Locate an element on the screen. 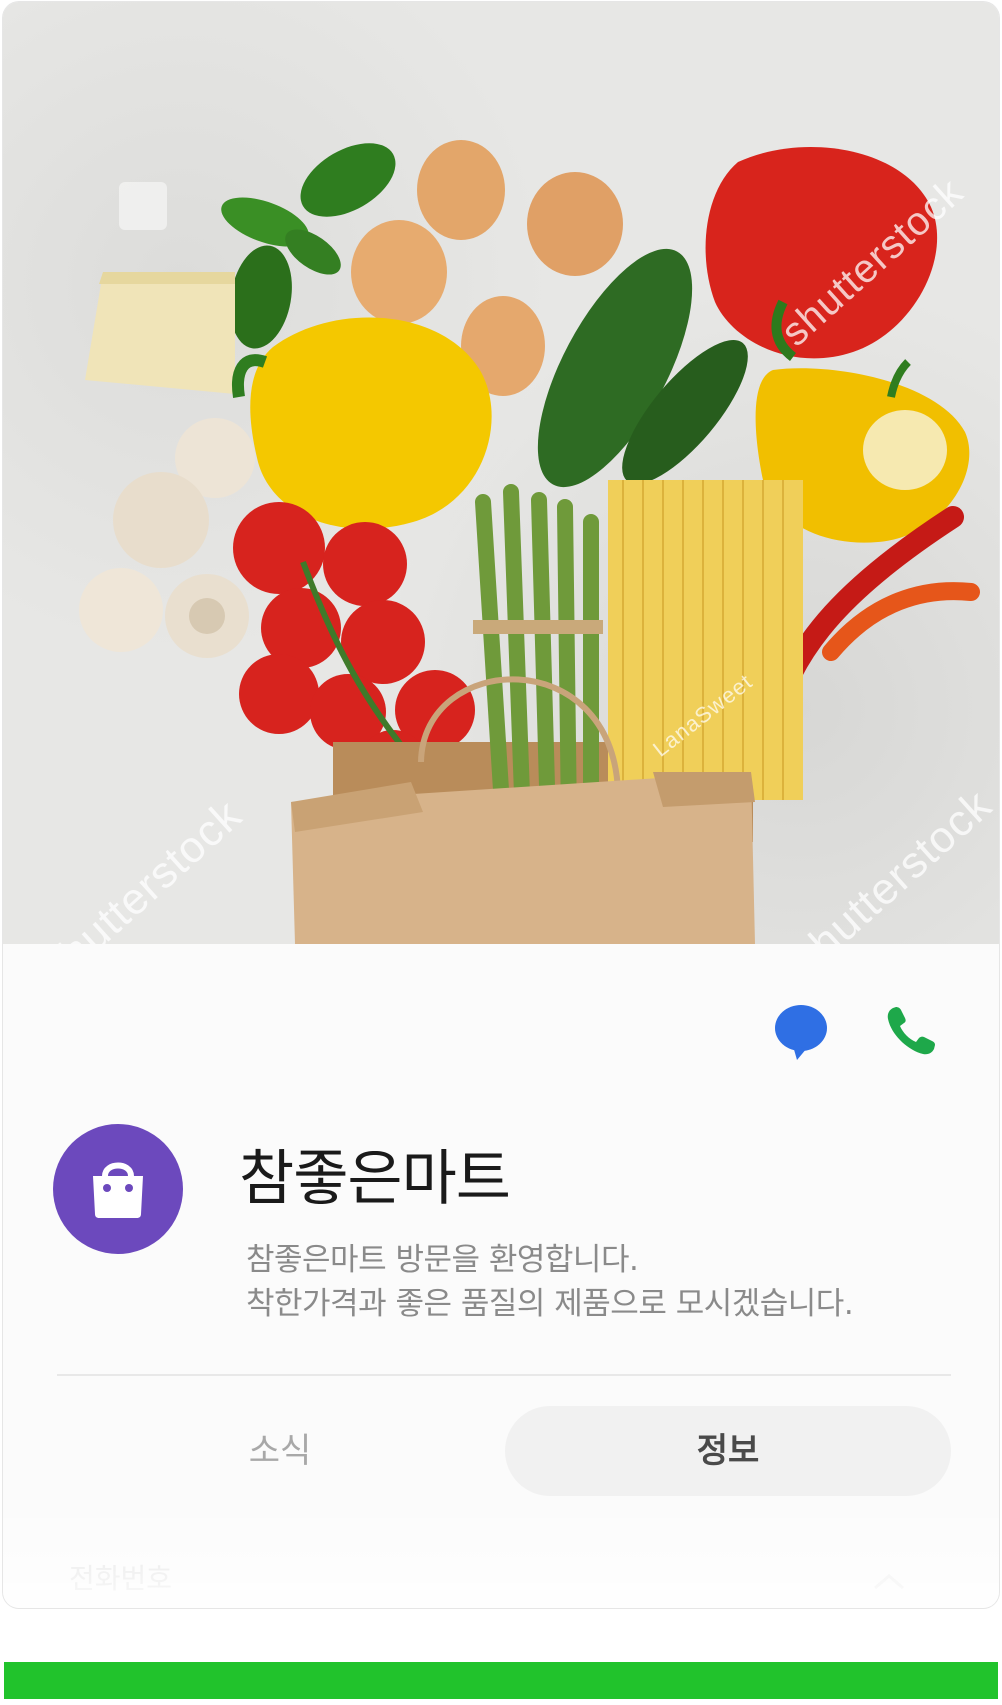 The width and height of the screenshot is (1002, 1705). chat-bubble-icon is located at coordinates (801, 1032).